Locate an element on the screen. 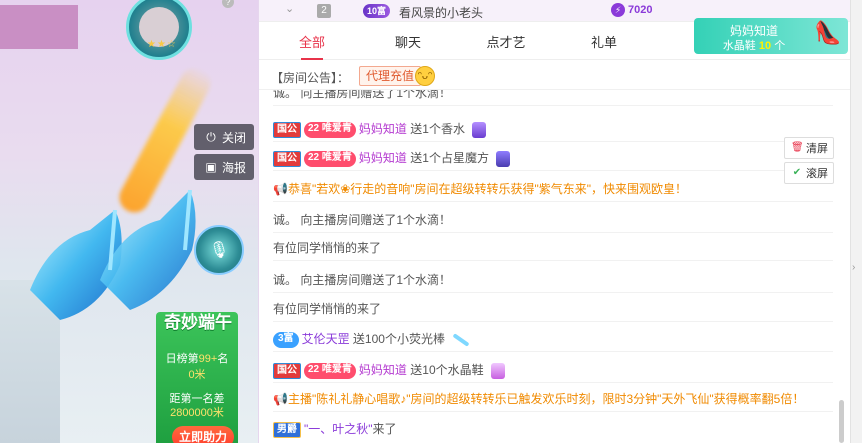 The height and width of the screenshot is (443, 862). nobility-badge: 男爵 is located at coordinates (287, 429).